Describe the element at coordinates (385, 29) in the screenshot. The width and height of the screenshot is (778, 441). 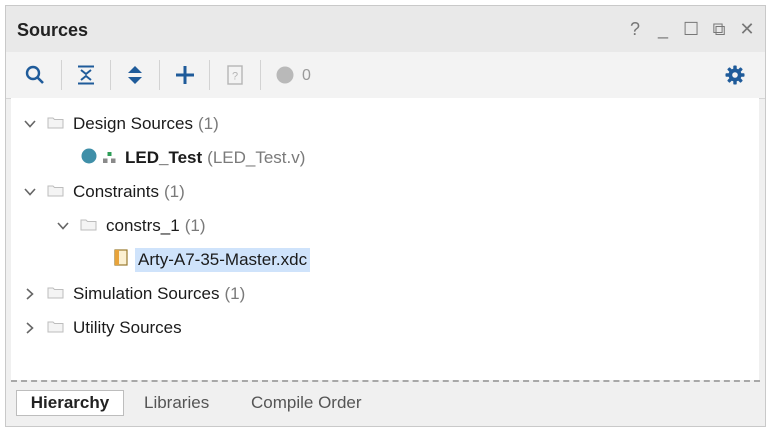
I see `panel-titlebar: Sources ? _ ☐ ⧉ ✕` at that location.